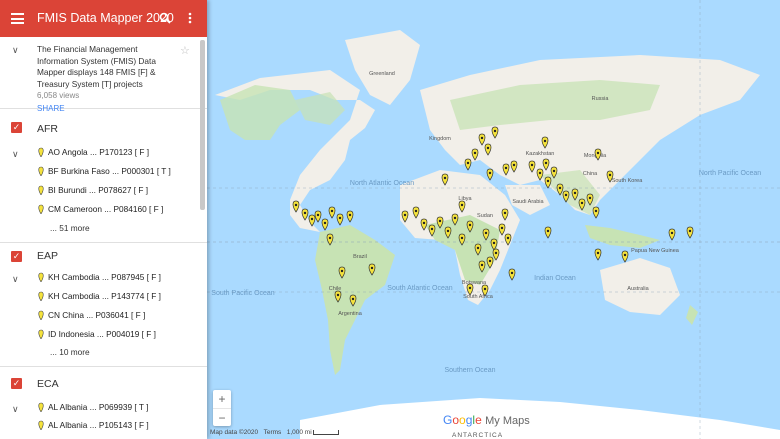 This screenshot has width=780, height=439. What do you see at coordinates (507, 421) in the screenshot?
I see `my-maps-label: My Maps` at bounding box center [507, 421].